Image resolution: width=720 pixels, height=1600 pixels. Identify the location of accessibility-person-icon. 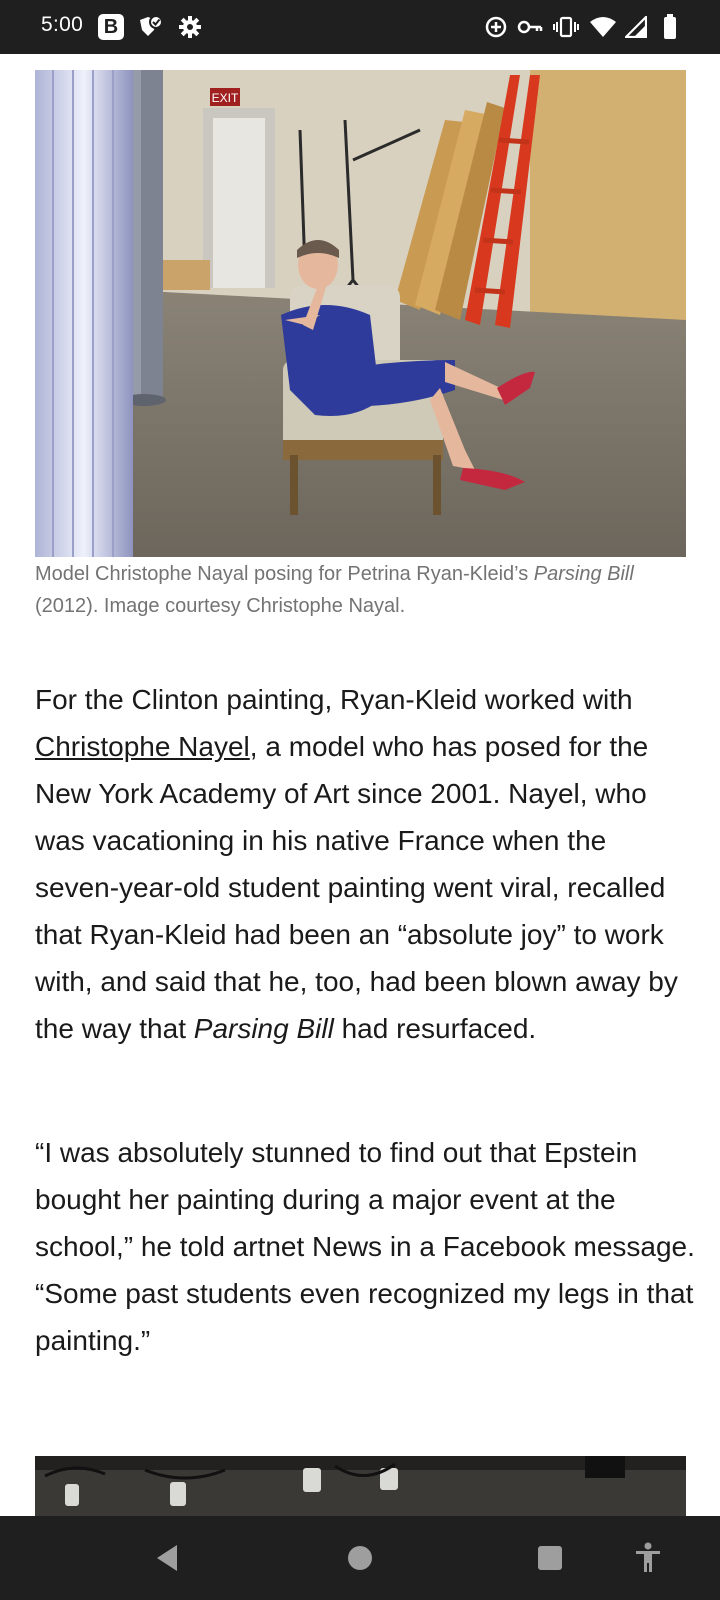
(648, 1557).